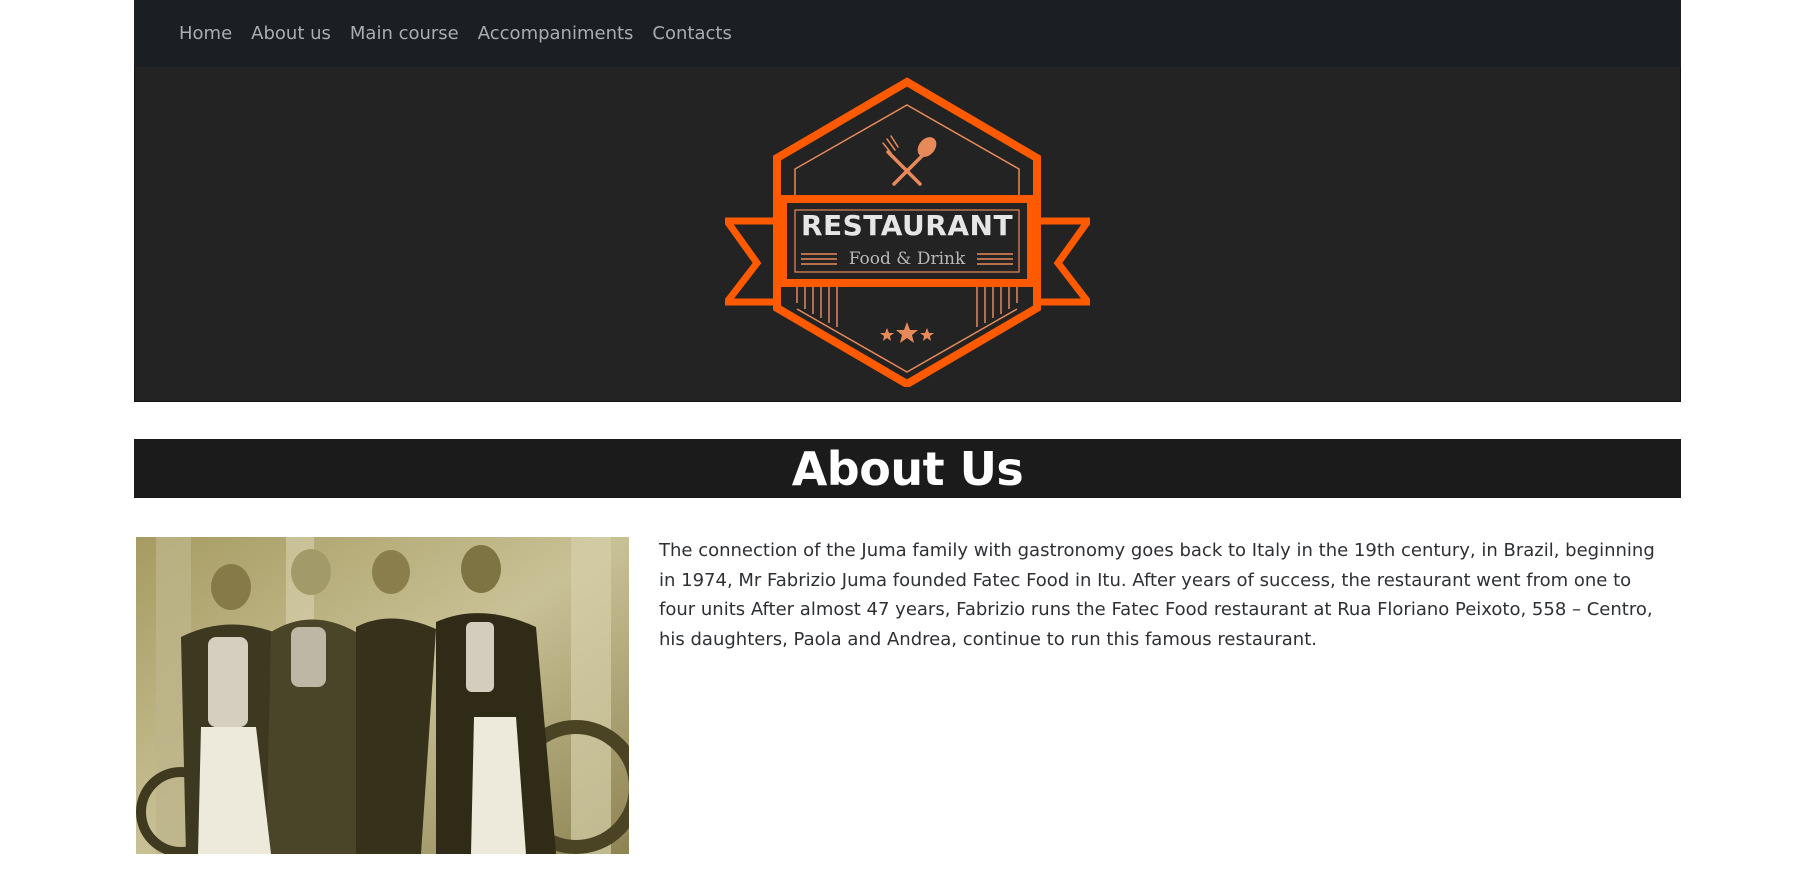  Describe the element at coordinates (291, 33) in the screenshot. I see `nav-link-about-us: About us` at that location.